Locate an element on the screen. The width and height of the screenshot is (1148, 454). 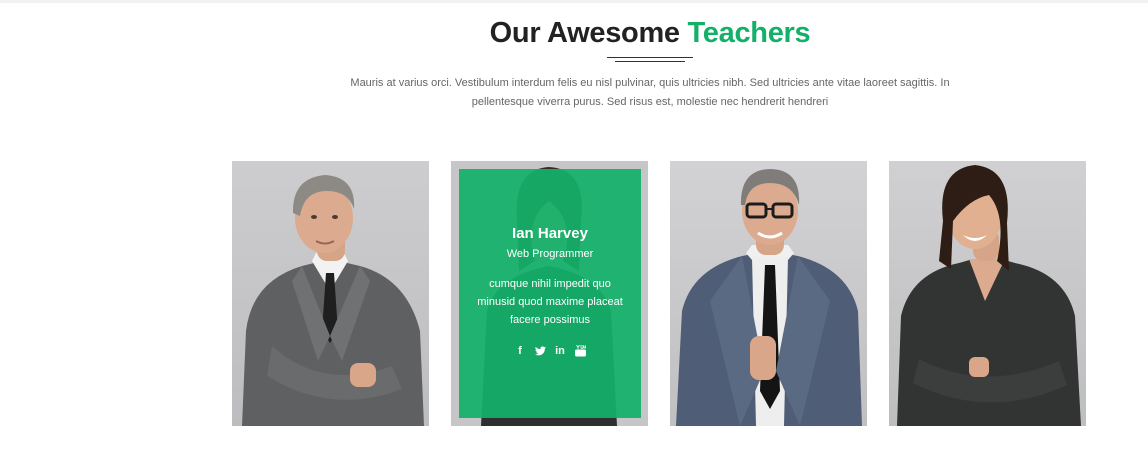
facebook-icon: f is located at coordinates (520, 351).